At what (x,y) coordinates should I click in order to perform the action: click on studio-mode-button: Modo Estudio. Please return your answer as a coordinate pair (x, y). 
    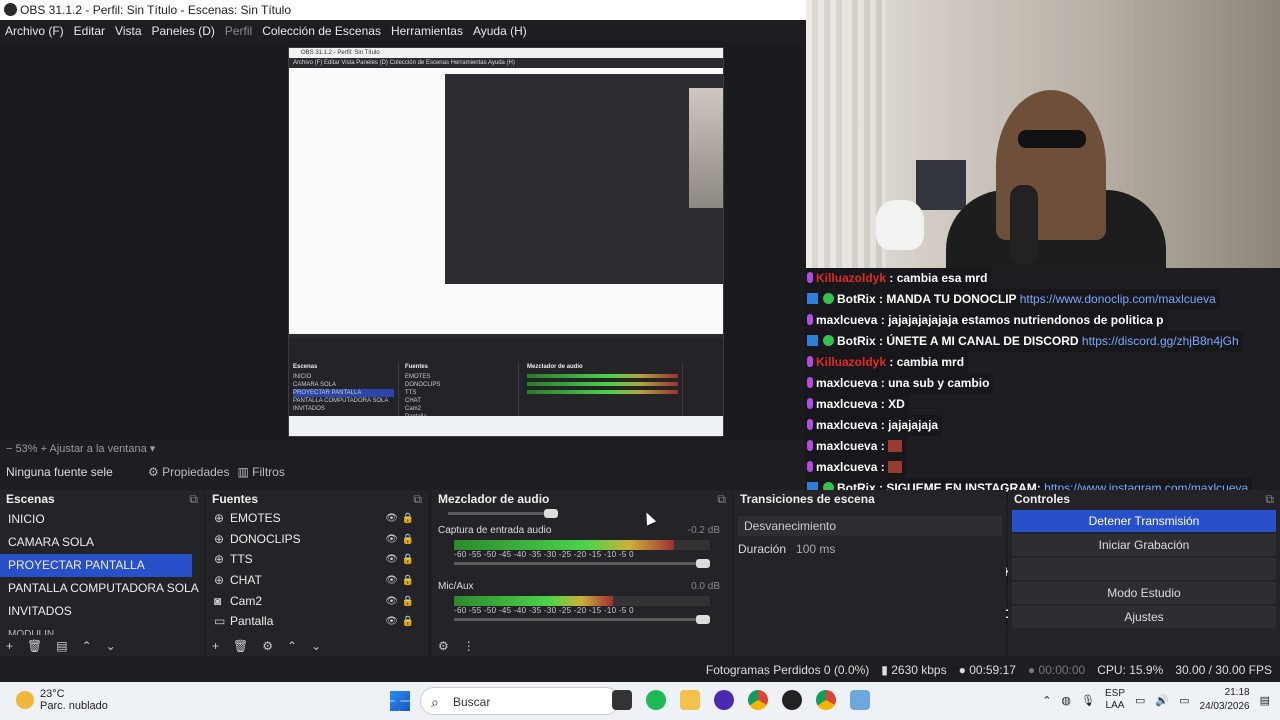
    Looking at the image, I should click on (1144, 593).